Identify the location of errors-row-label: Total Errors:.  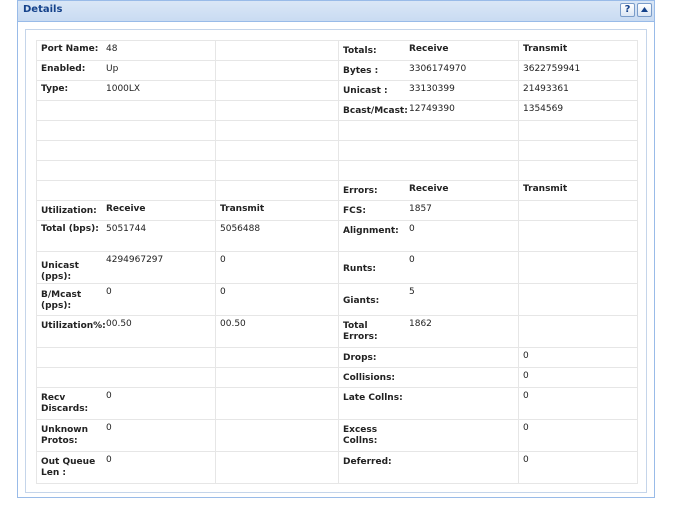
(360, 331).